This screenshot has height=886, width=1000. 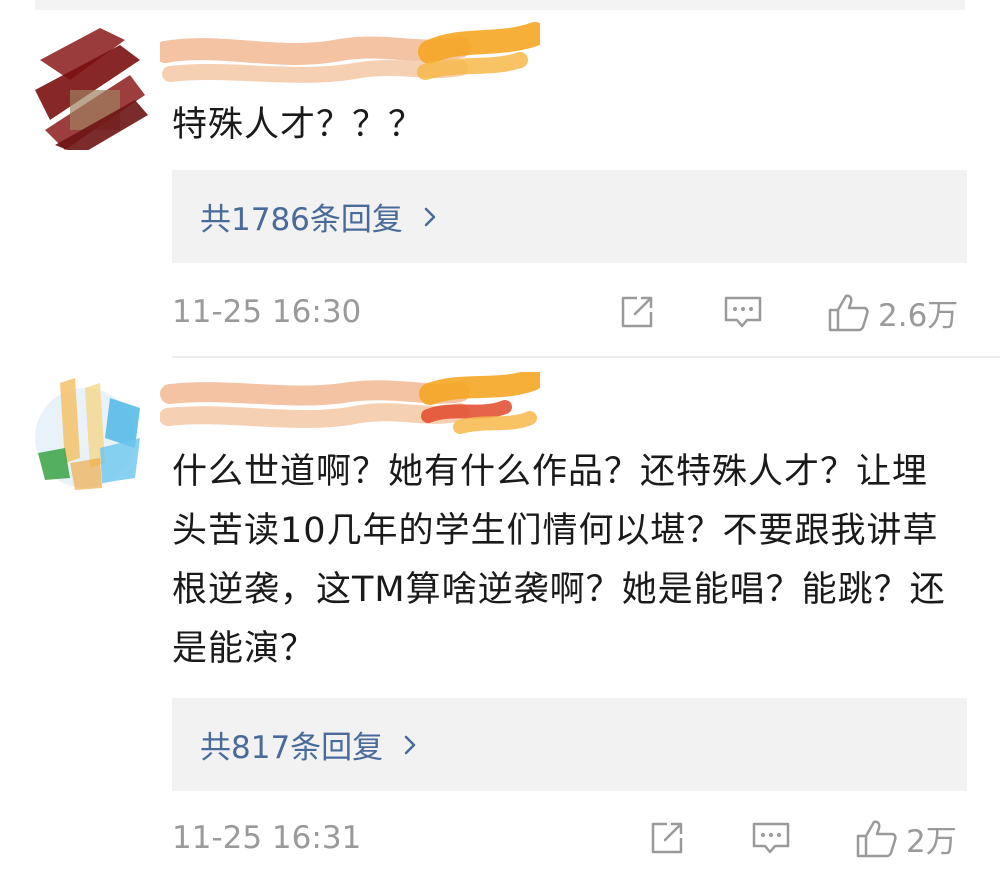 I want to click on comment-text: 特殊人才？？？, so click(x=298, y=125).